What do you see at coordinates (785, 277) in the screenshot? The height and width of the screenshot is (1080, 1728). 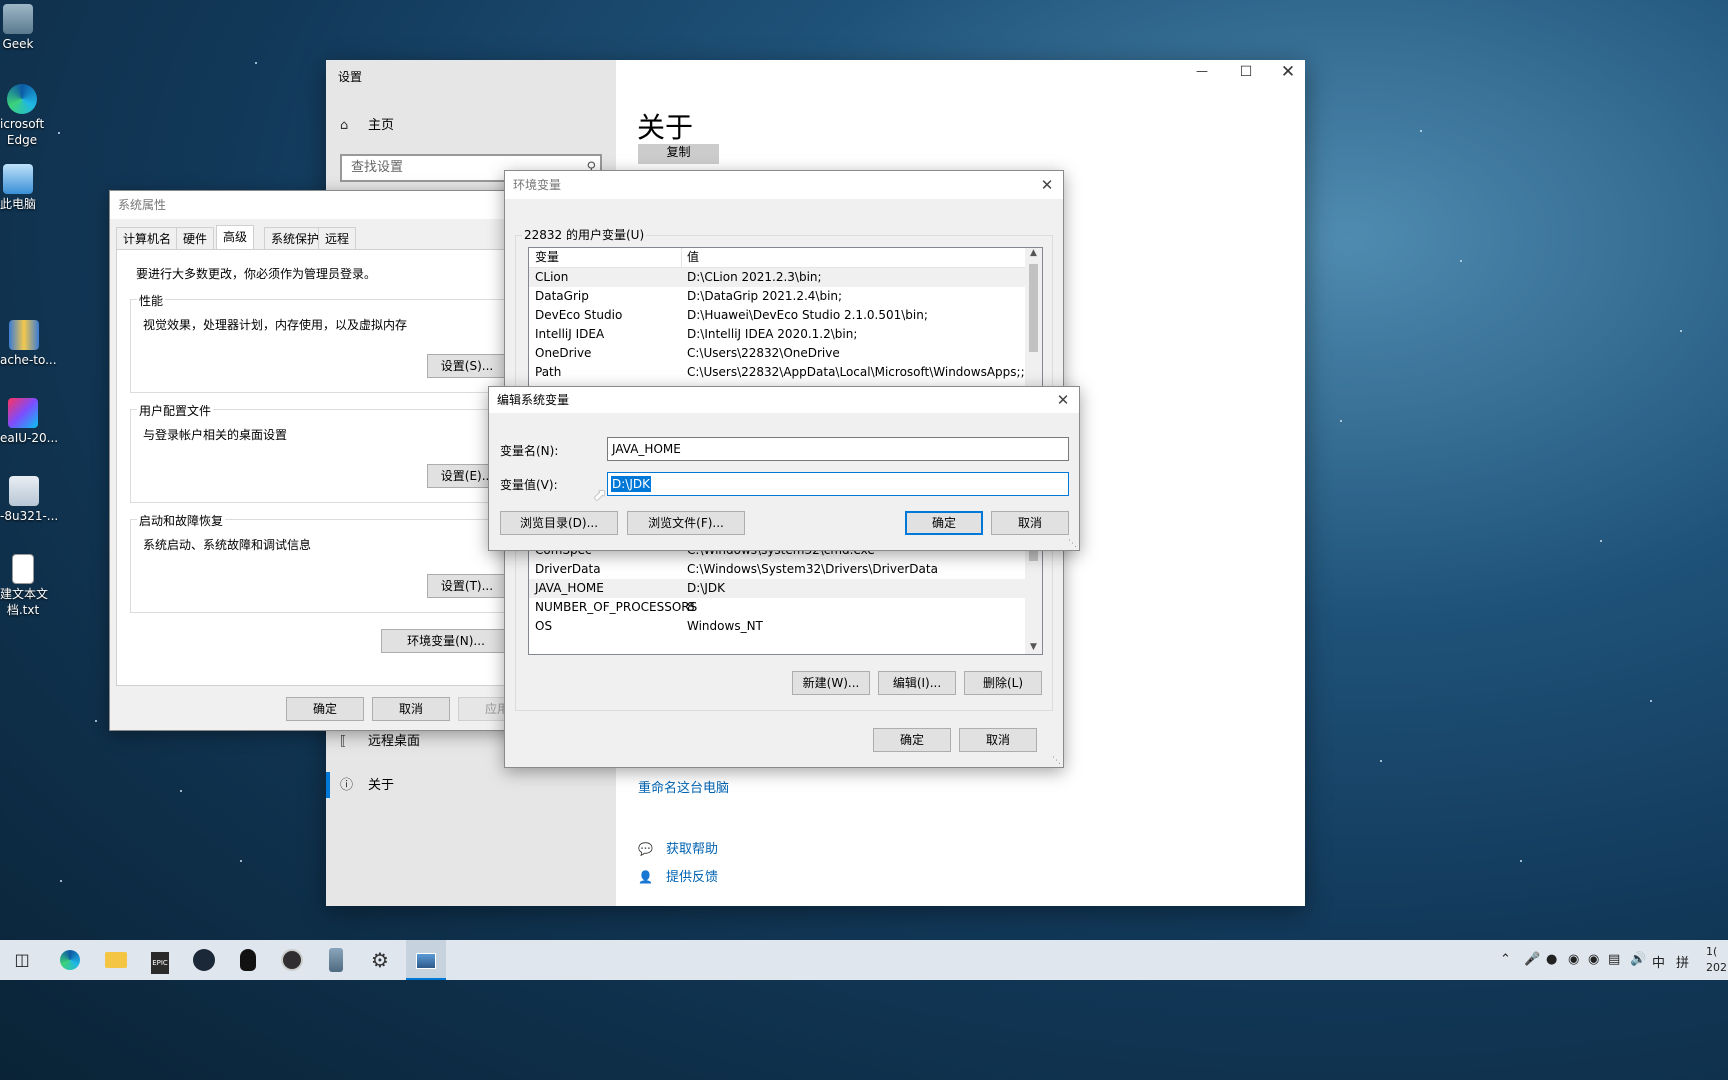 I see `table-row: CLion D:\CLion 2021.2.3\bin;` at bounding box center [785, 277].